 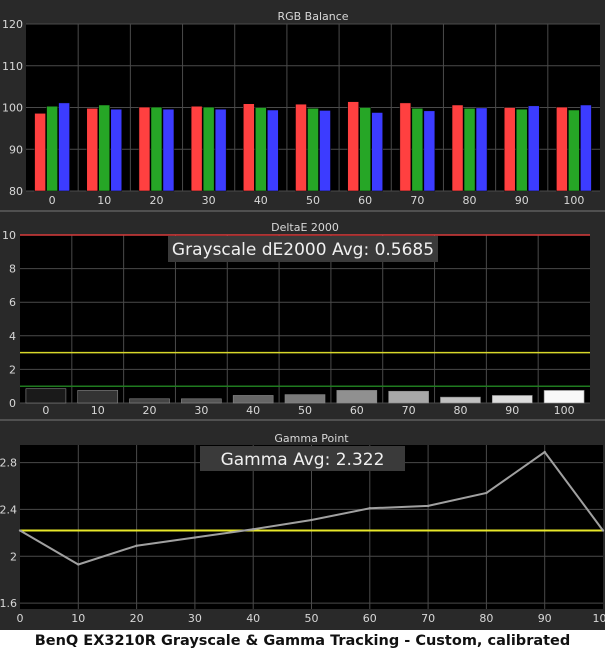 What do you see at coordinates (12, 269) in the screenshot?
I see `y-tick-label: 8` at bounding box center [12, 269].